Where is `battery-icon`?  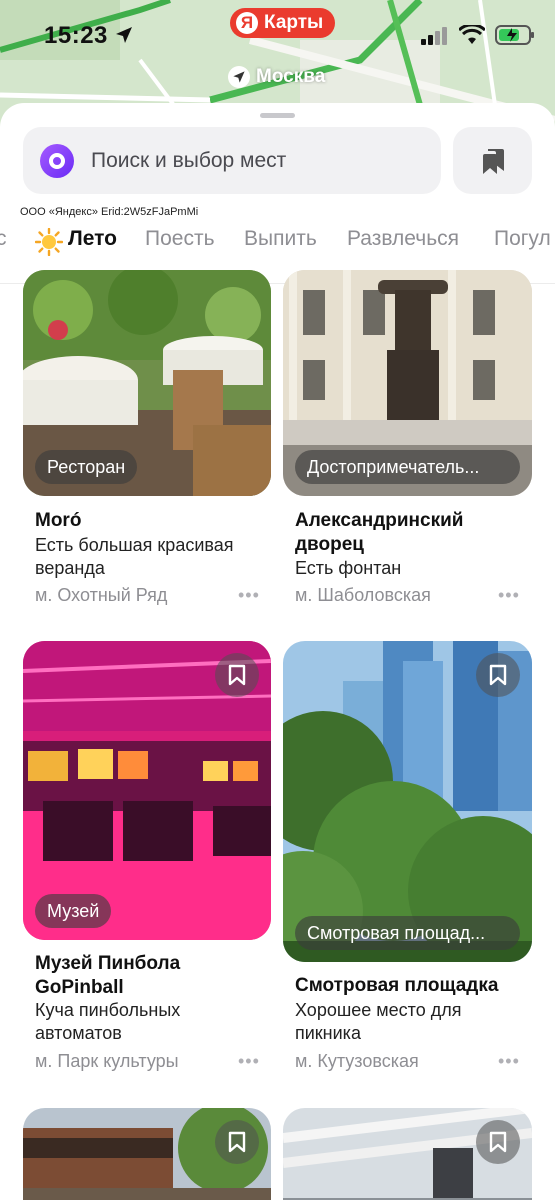 battery-icon is located at coordinates (514, 35).